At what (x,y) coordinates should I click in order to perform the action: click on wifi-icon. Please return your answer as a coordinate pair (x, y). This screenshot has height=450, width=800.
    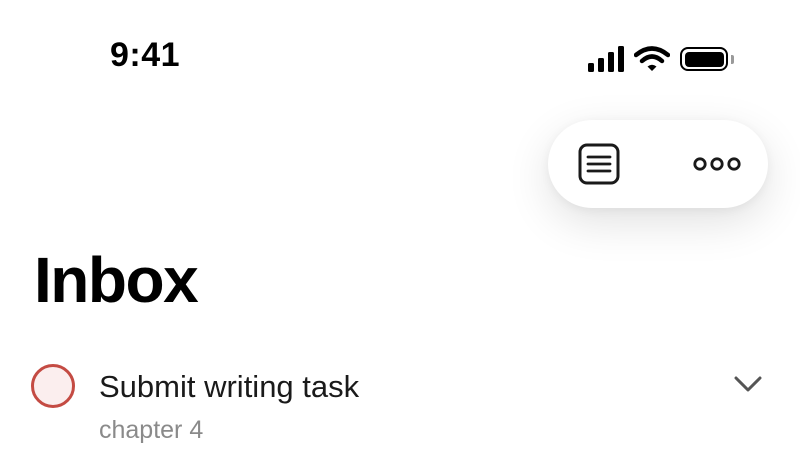
    Looking at the image, I should click on (652, 59).